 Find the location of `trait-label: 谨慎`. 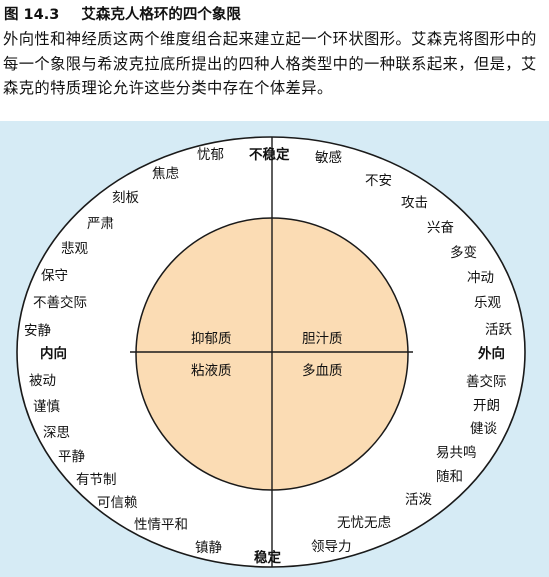

trait-label: 谨慎 is located at coordinates (46, 407).